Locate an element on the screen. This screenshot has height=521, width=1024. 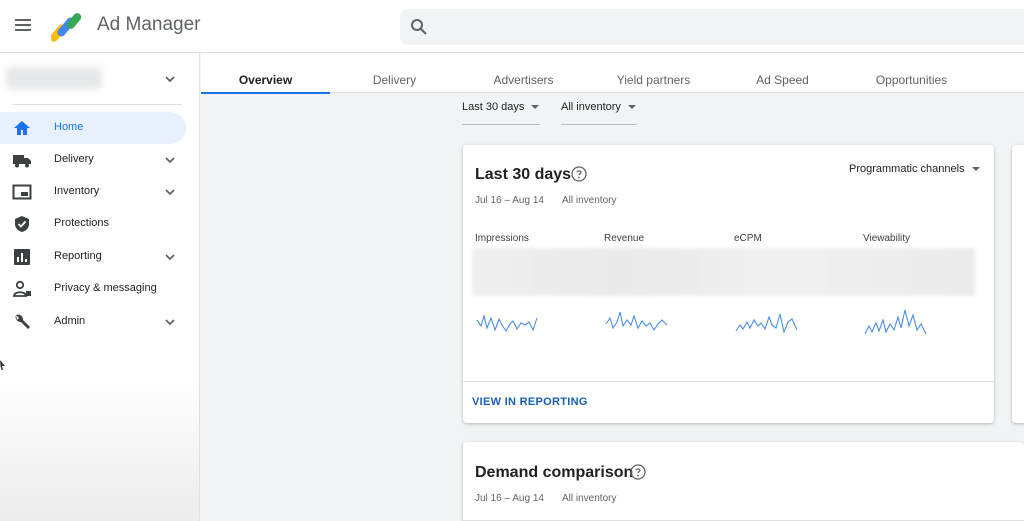
hamburger-menu-icon is located at coordinates (23, 25).